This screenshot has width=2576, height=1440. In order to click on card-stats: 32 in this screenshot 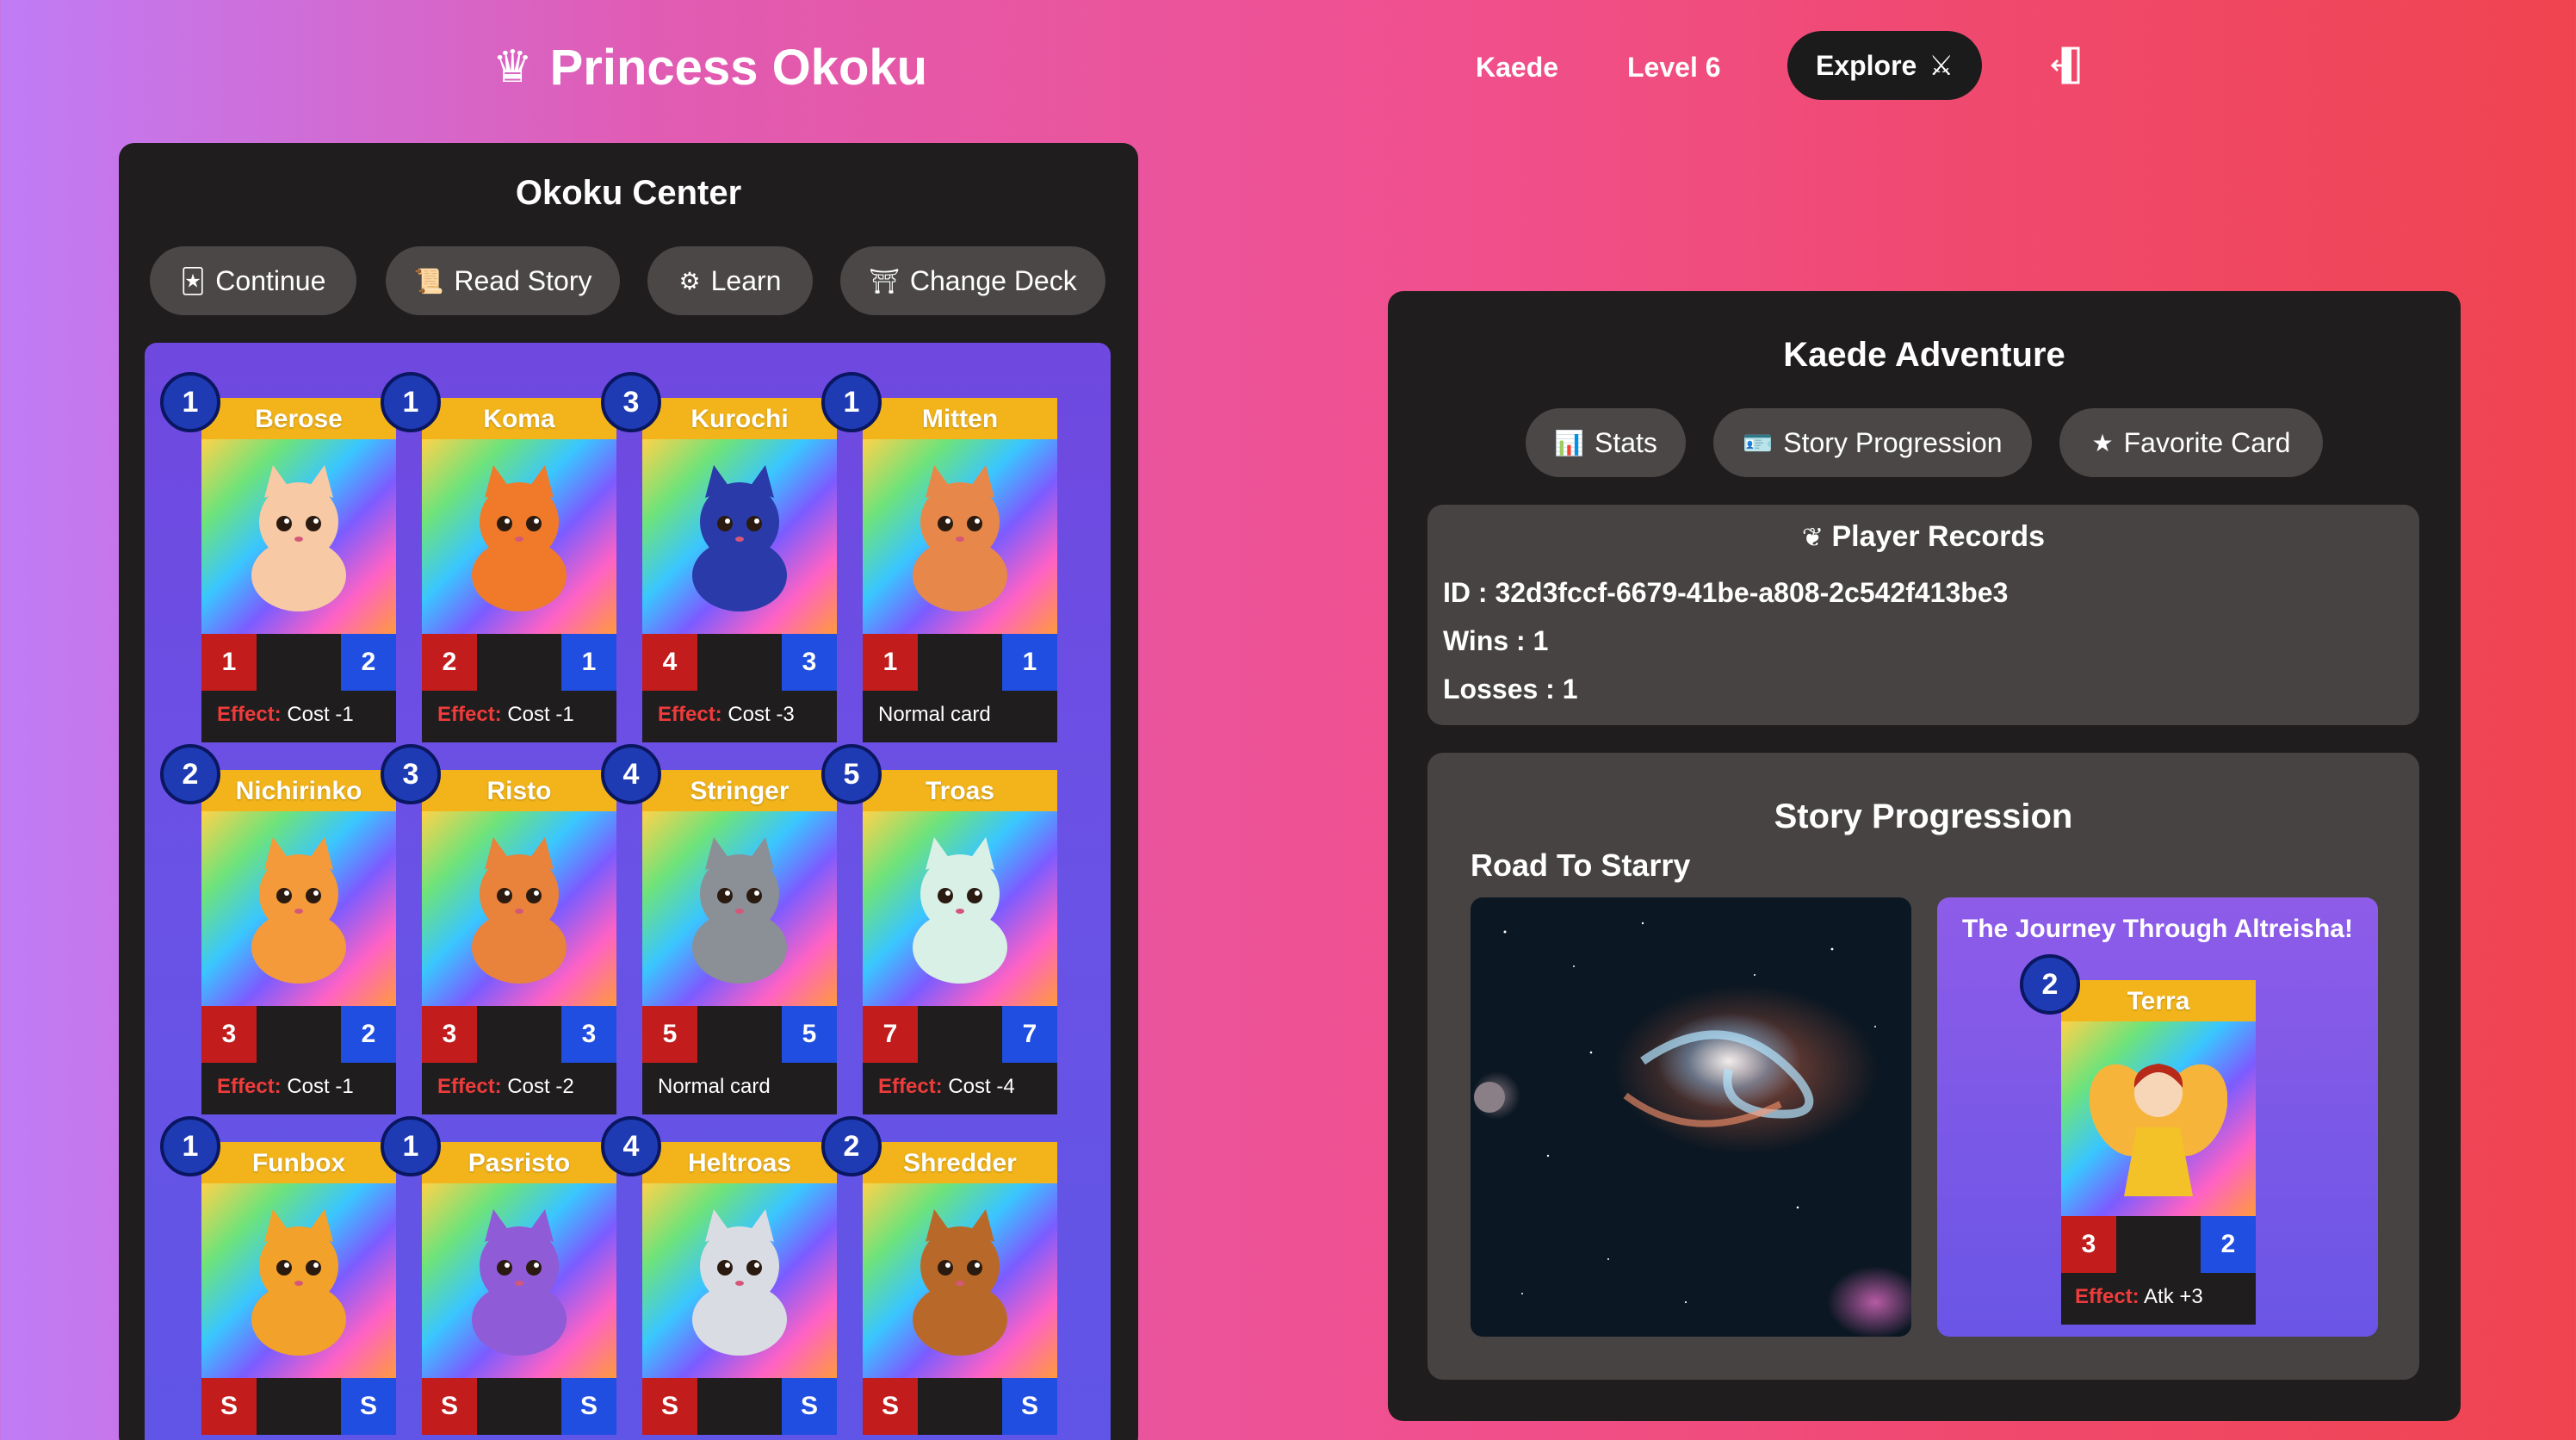, I will do `click(298, 1034)`.